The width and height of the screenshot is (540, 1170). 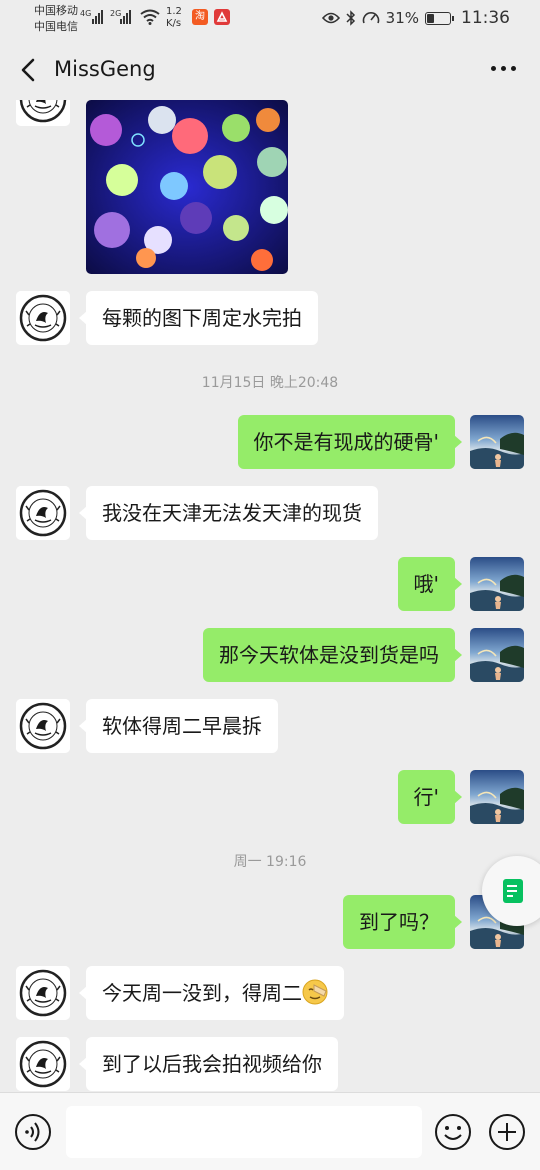 What do you see at coordinates (202, 993) in the screenshot?
I see `message-text: 今天周一没到，得周二` at bounding box center [202, 993].